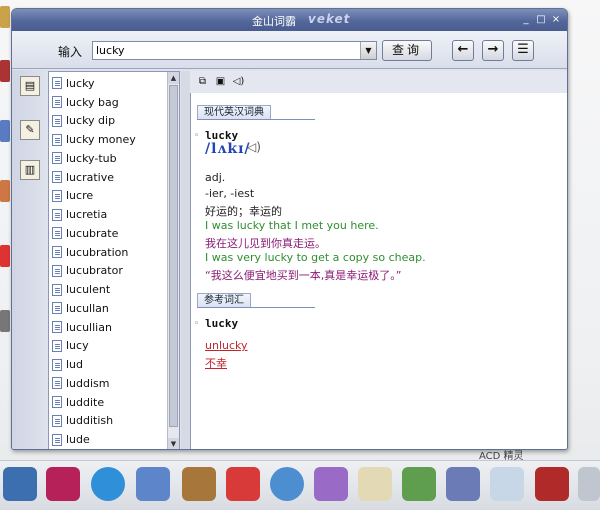 This screenshot has width=600, height=510. What do you see at coordinates (108, 233) in the screenshot?
I see `word-list-item: lucubrate` at bounding box center [108, 233].